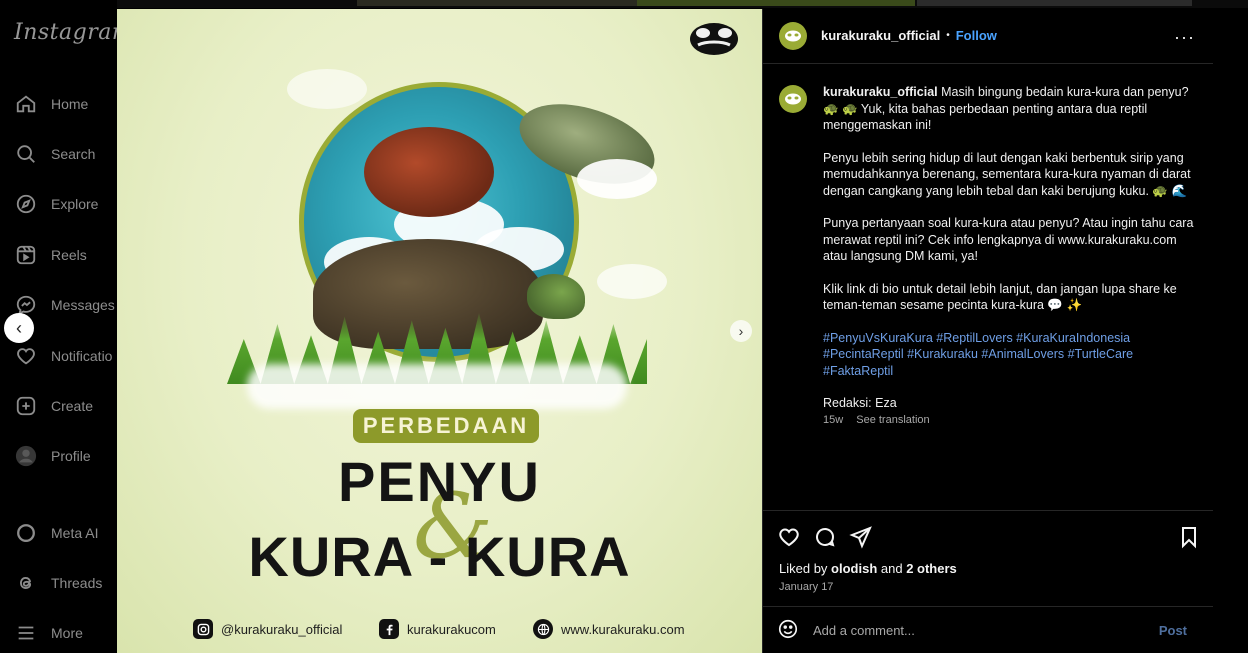 This screenshot has width=1248, height=653. What do you see at coordinates (26, 633) in the screenshot?
I see `menu-icon` at bounding box center [26, 633].